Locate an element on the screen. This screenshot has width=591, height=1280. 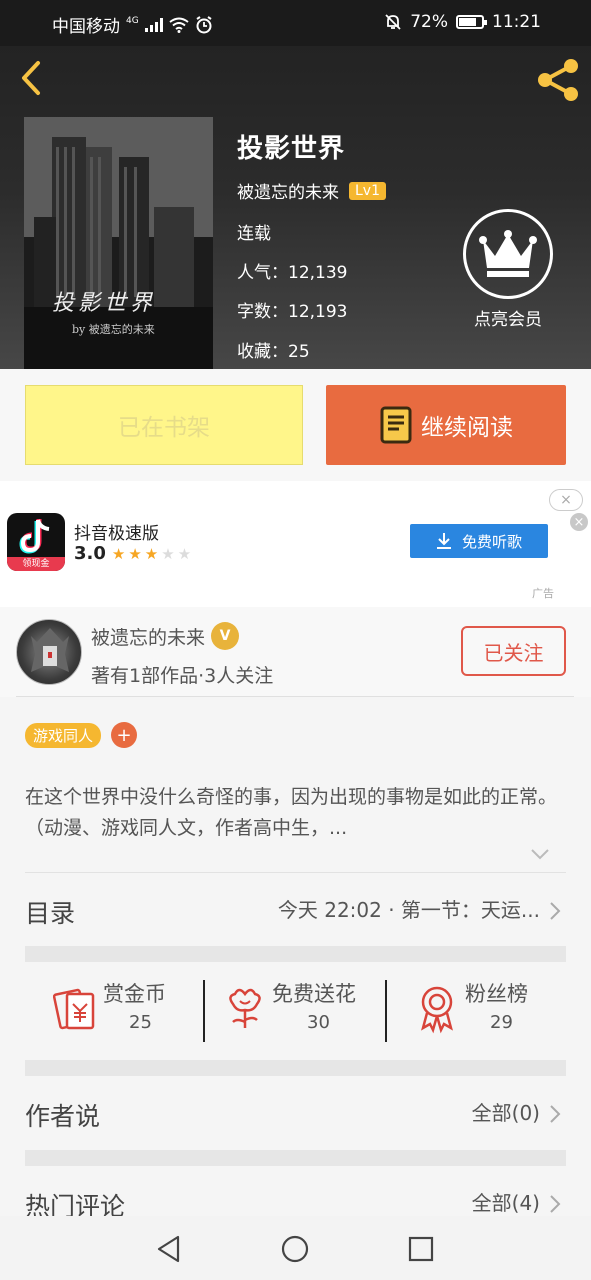
reward-coins: 赏金币 25 is located at coordinates (128, 1009).